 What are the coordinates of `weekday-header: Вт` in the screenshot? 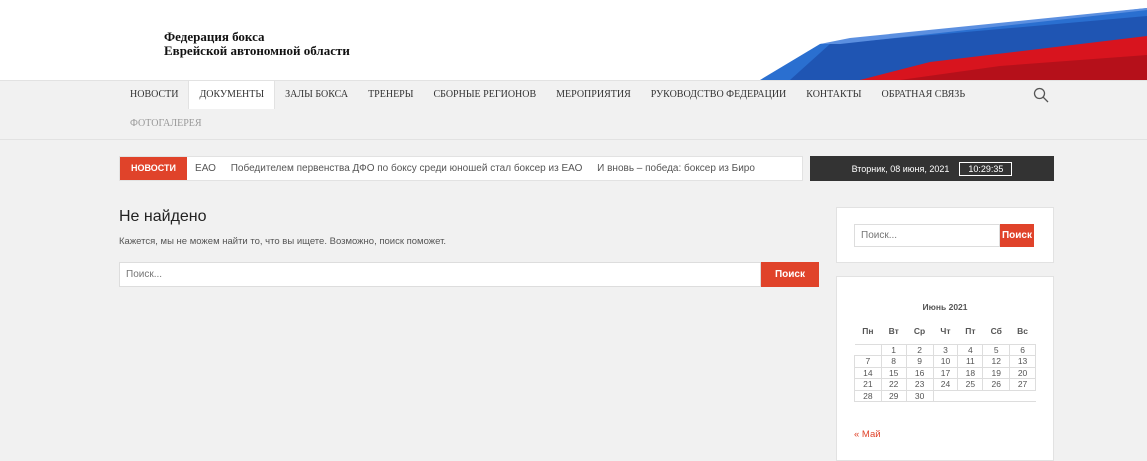 It's located at (894, 332).